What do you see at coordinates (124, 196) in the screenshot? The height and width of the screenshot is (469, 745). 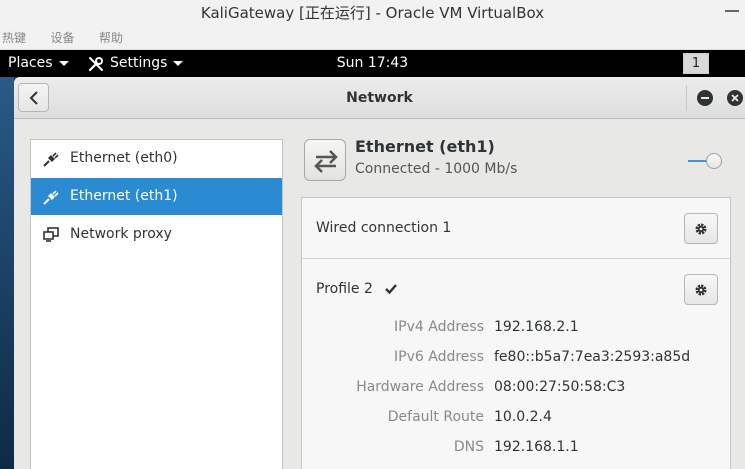 I see `sidebar-item-label: Ethernet (eth1)` at bounding box center [124, 196].